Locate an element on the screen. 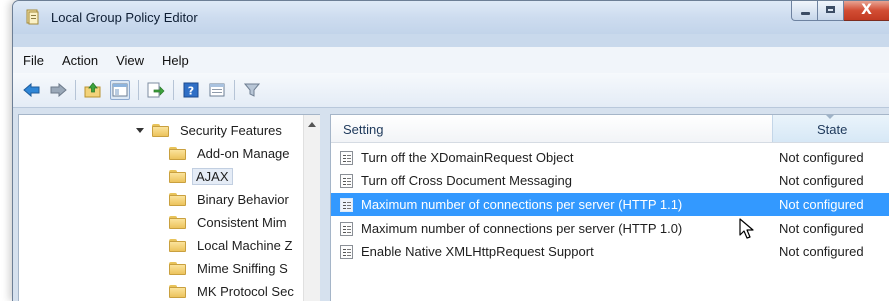 This screenshot has height=301, width=889. tree-item-mime-sniffing: Mime Sniffing S is located at coordinates (231, 268).